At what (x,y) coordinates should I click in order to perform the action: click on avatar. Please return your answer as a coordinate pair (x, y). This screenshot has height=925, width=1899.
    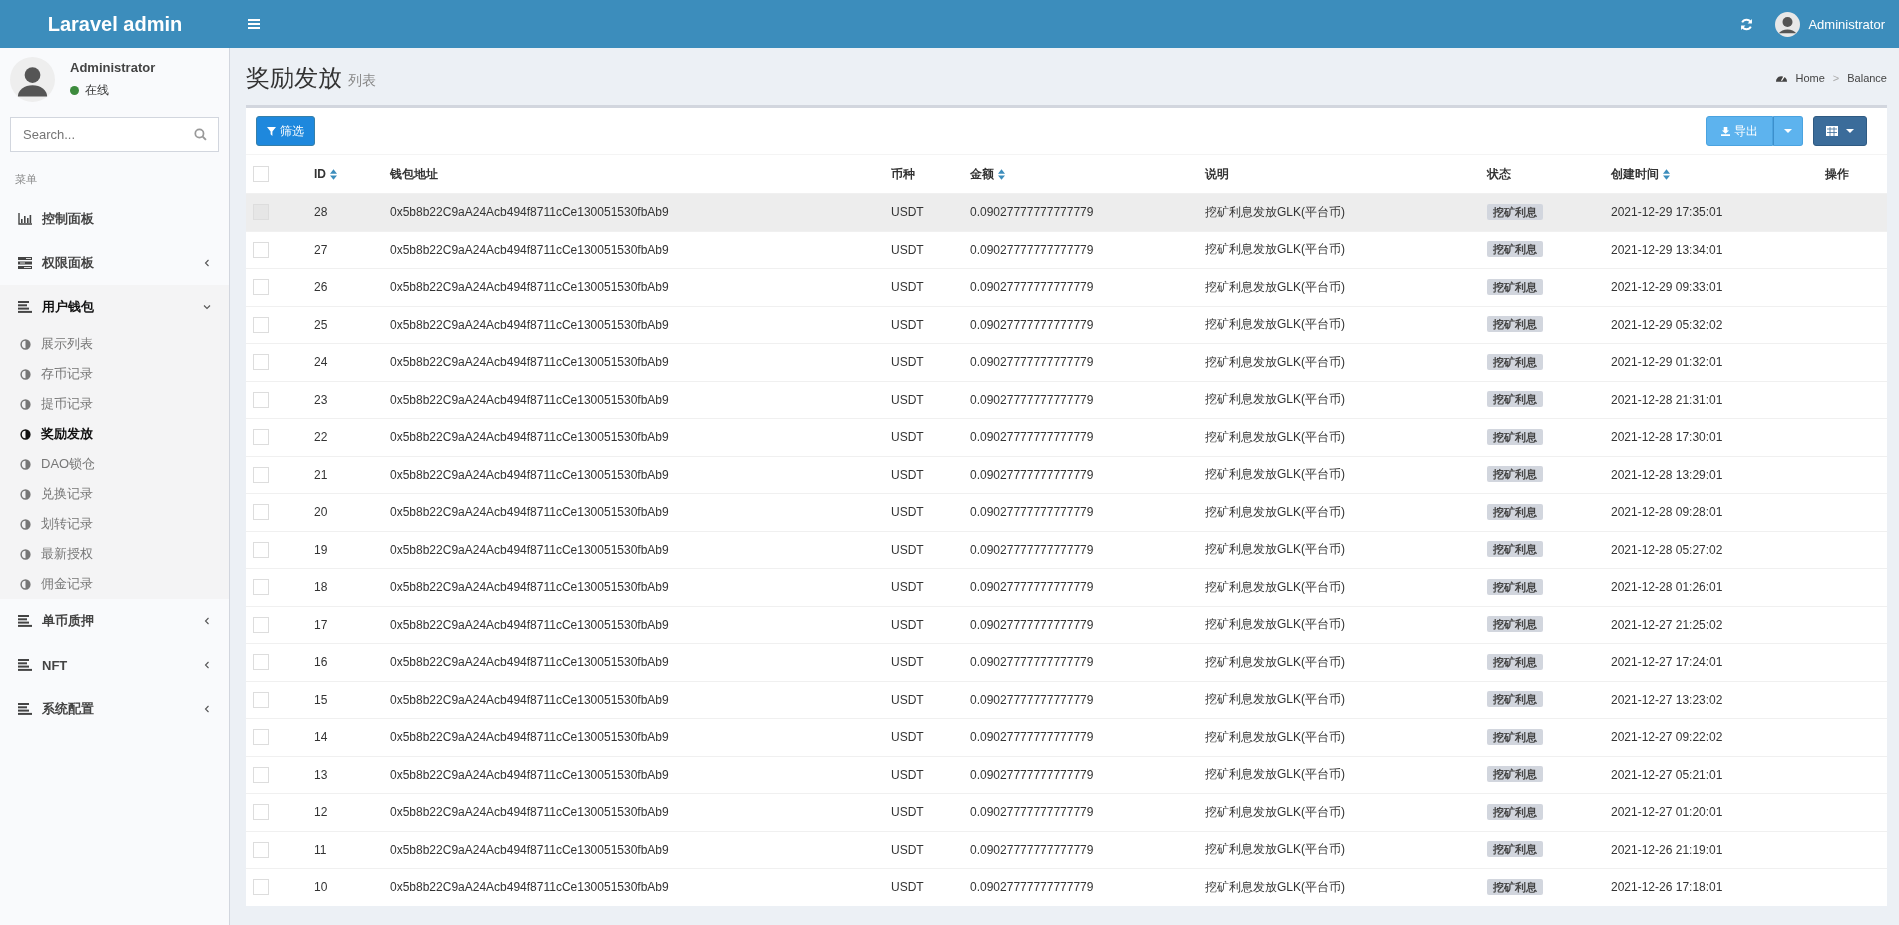
    Looking at the image, I should click on (1788, 24).